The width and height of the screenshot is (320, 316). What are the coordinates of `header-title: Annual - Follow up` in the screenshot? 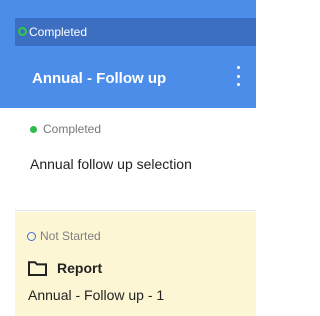 It's located at (99, 78).